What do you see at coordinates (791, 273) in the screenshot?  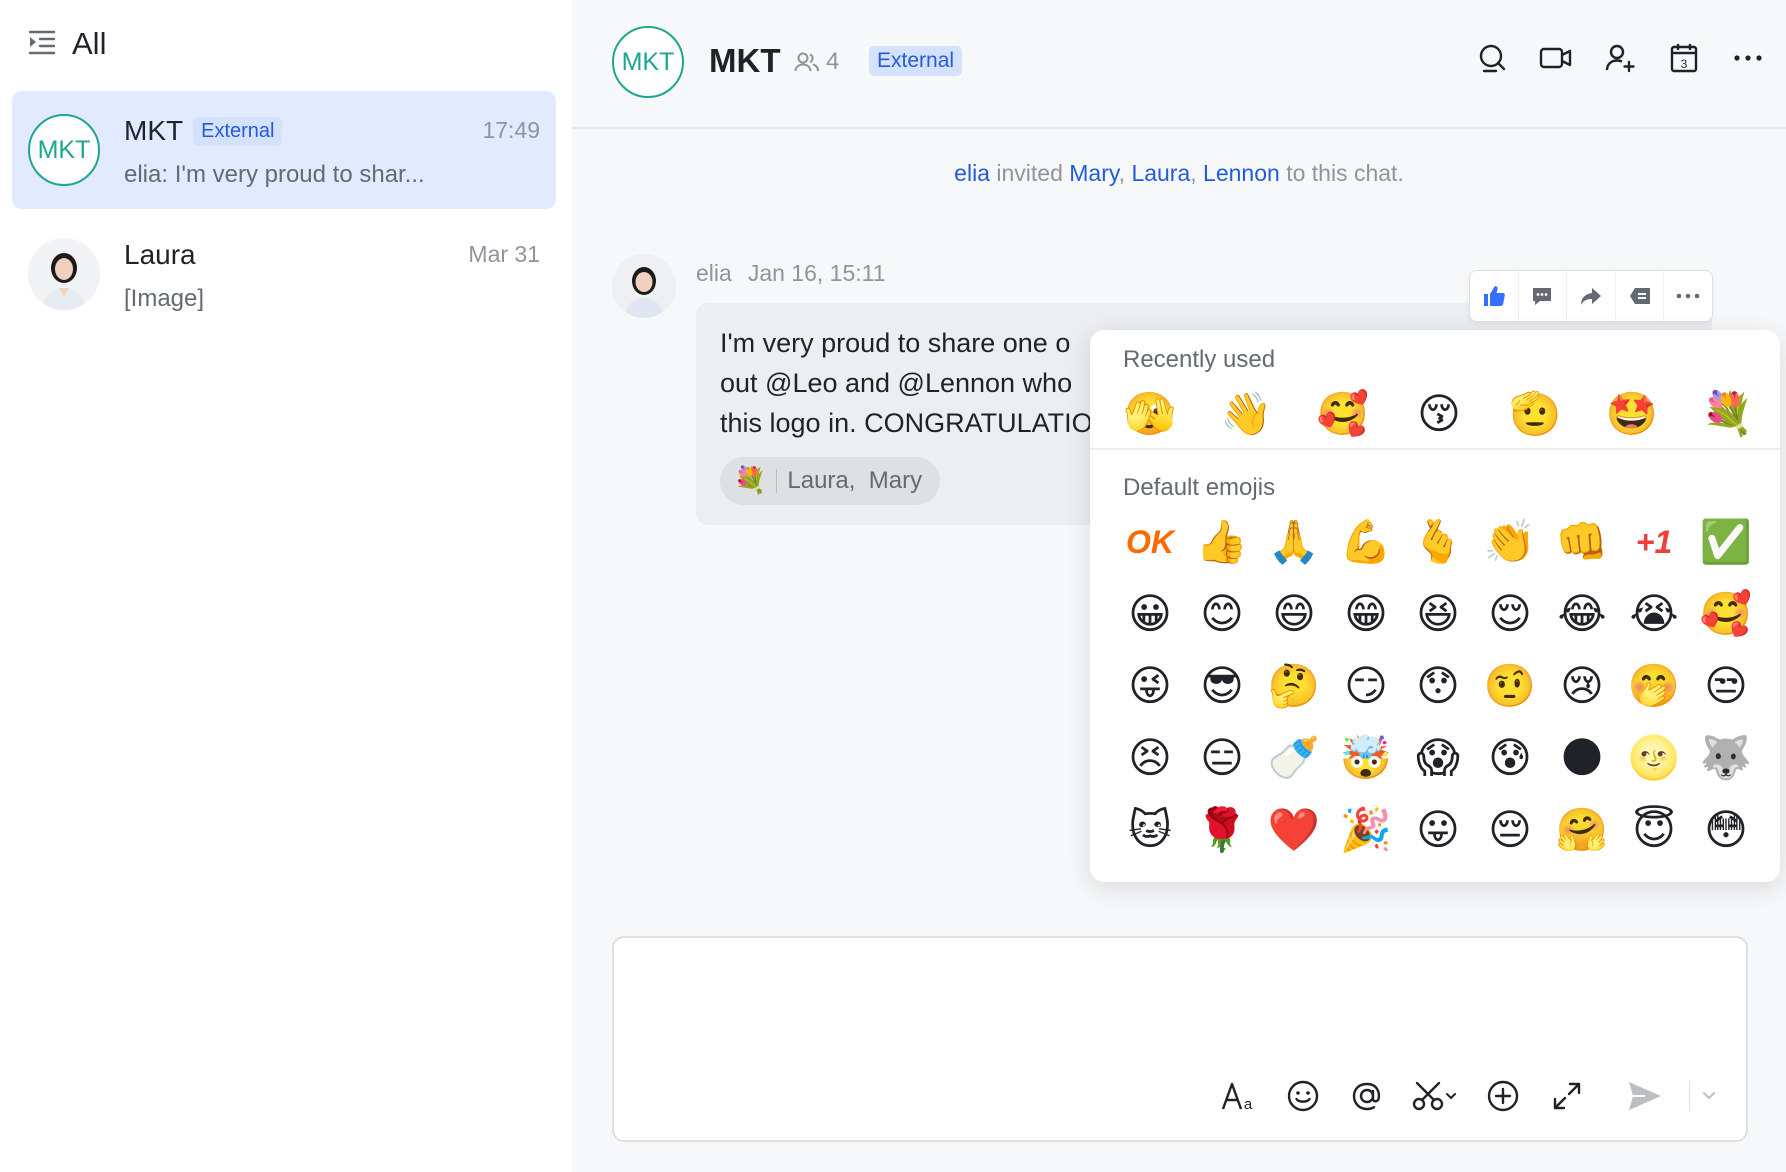 I see `message-meta: elia Jan 16, 15:11` at bounding box center [791, 273].